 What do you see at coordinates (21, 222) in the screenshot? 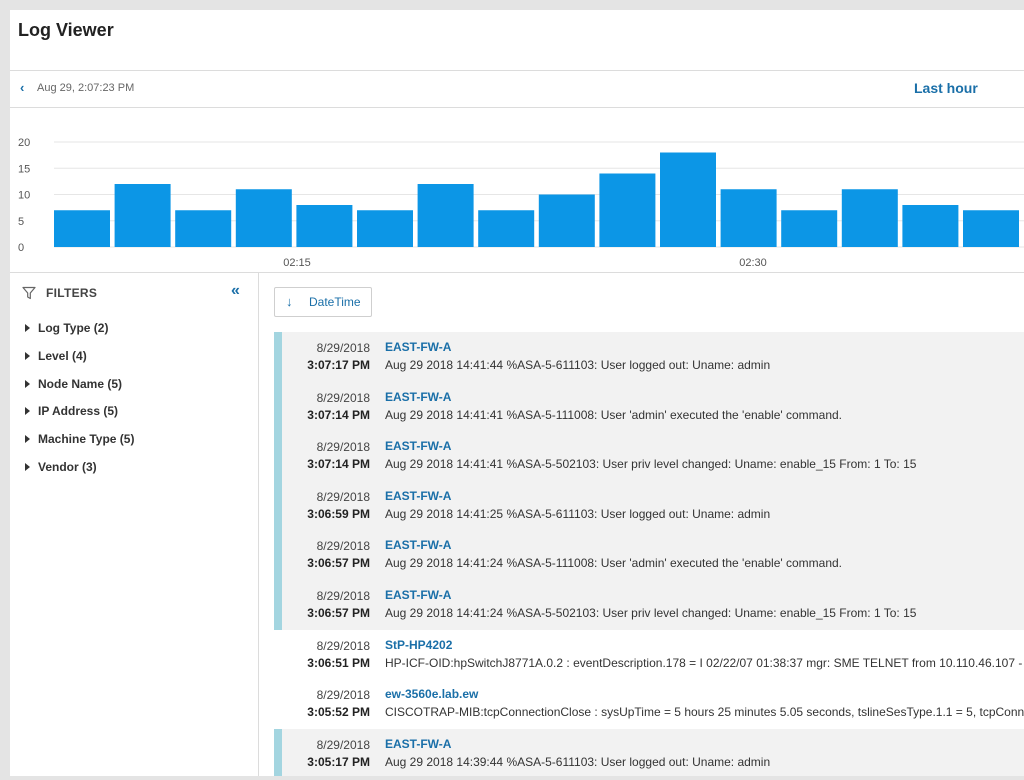
I see `y-tick-label: 5` at bounding box center [21, 222].